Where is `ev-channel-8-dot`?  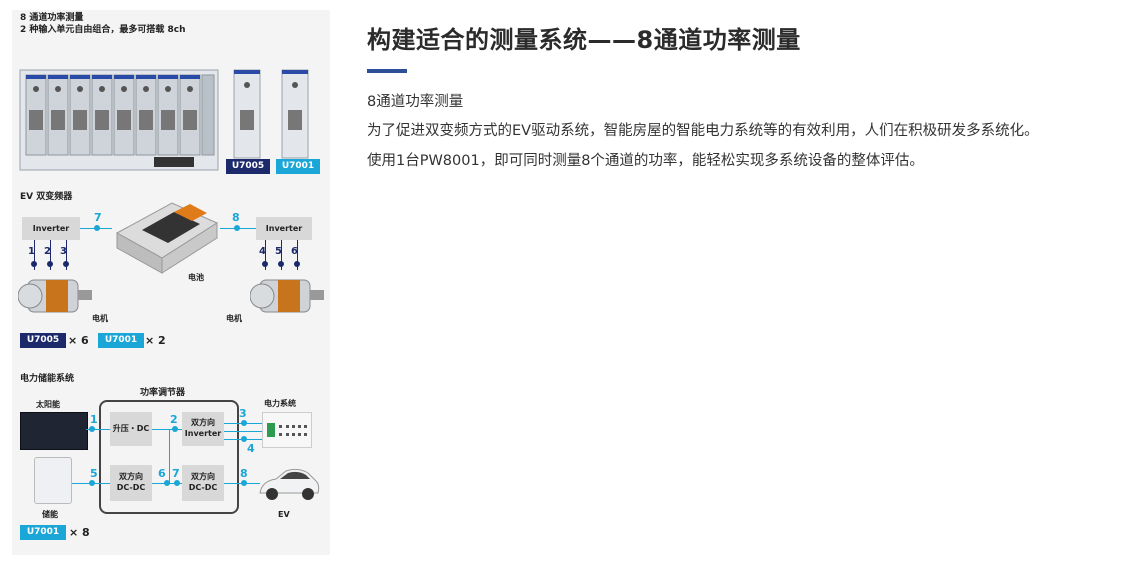 ev-channel-8-dot is located at coordinates (237, 228).